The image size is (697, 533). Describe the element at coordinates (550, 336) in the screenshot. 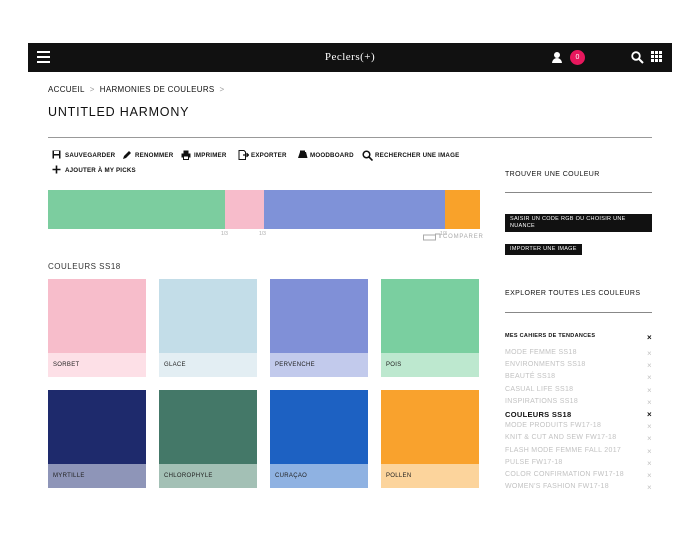

I see `trend-books-heading-label: MES CAHIERS DE TENDANCES` at that location.